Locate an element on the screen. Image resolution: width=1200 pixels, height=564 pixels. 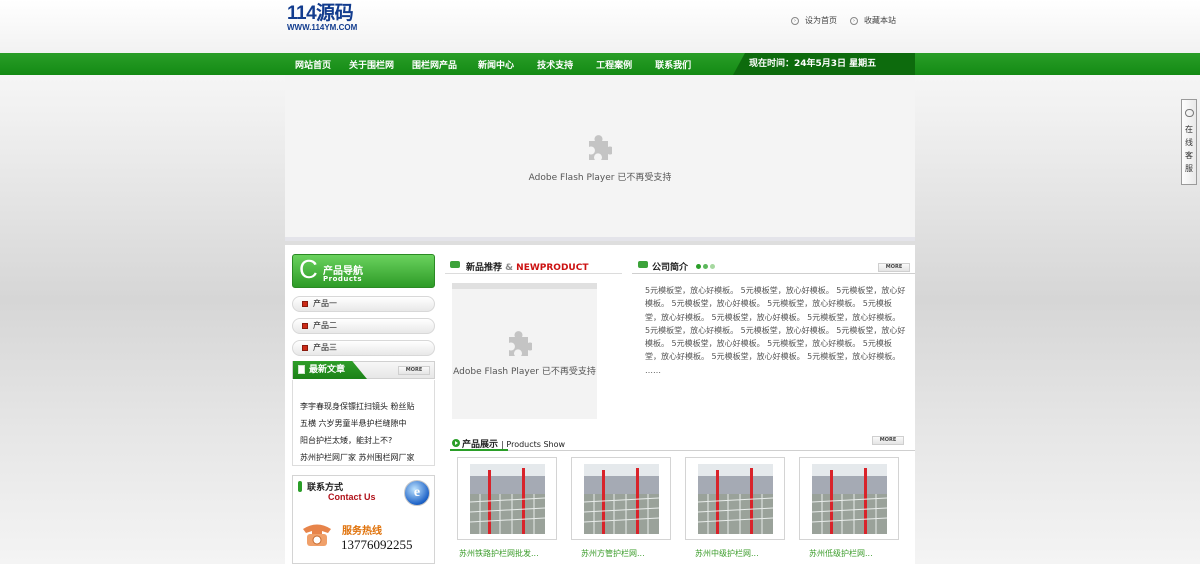
contact-marker-icon is located at coordinates (300, 486).